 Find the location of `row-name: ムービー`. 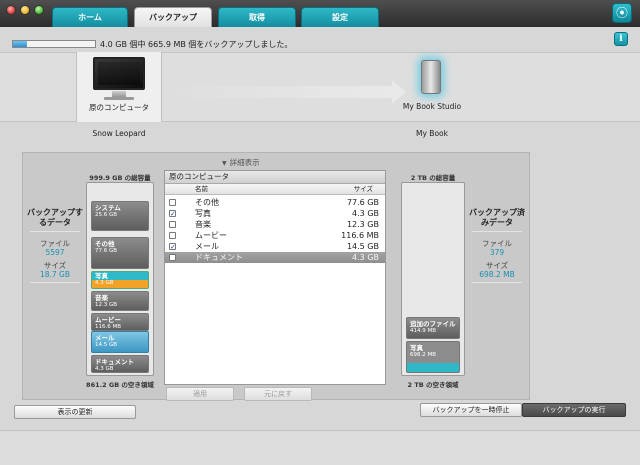

row-name: ムービー is located at coordinates (211, 235).